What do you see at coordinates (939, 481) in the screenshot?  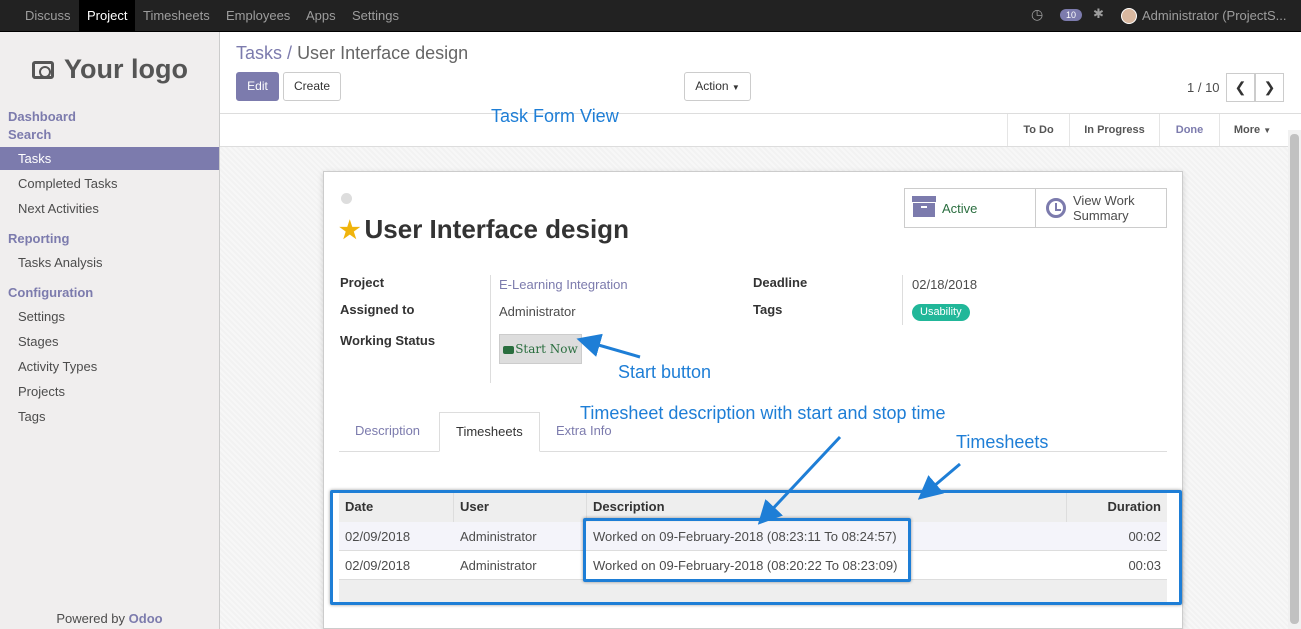 I see `arrow-timesheets` at bounding box center [939, 481].